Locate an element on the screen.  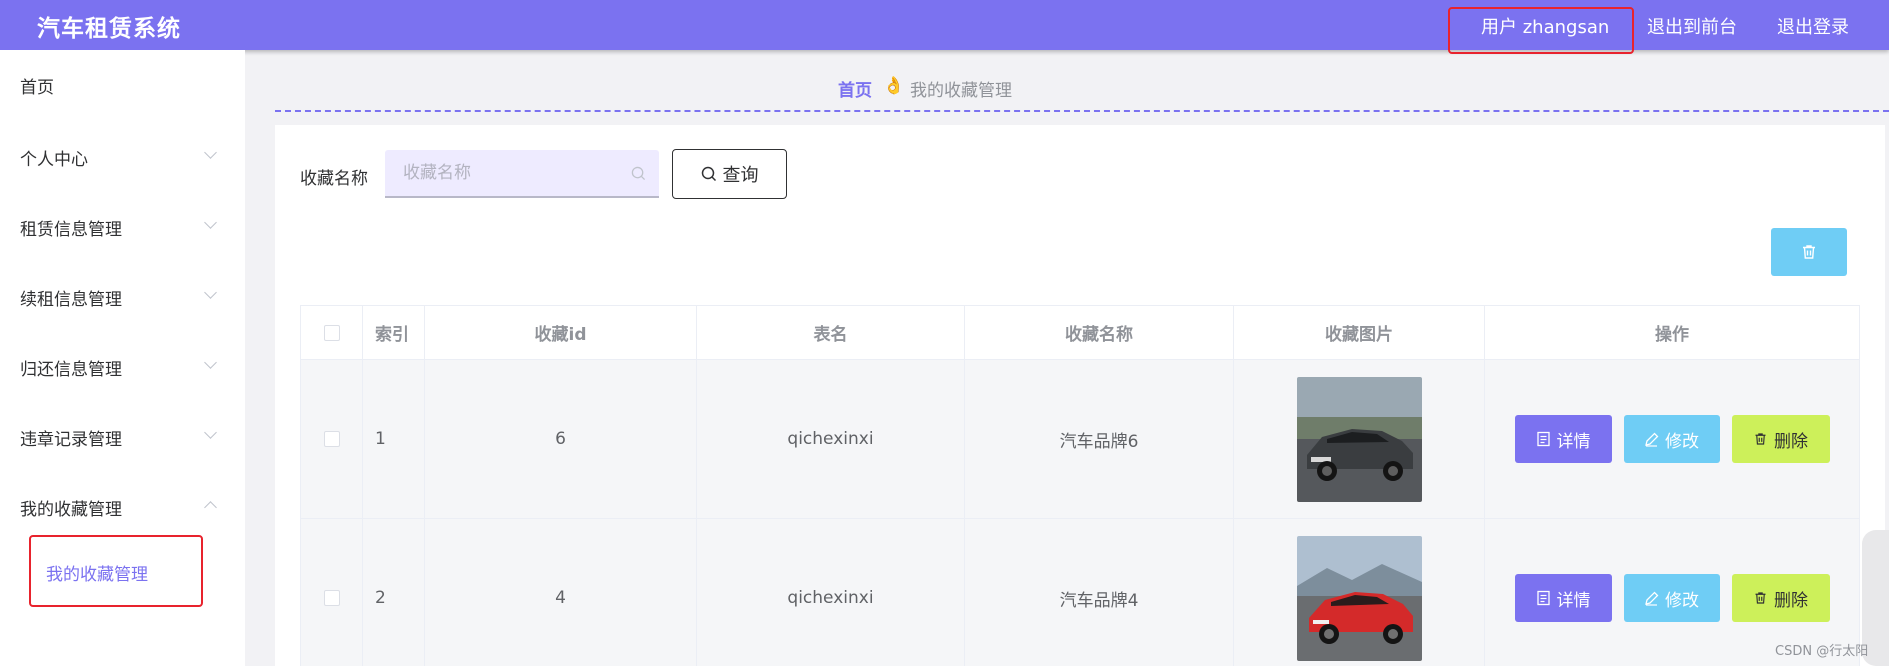
column-header-actions: 操作 is located at coordinates (1672, 332).